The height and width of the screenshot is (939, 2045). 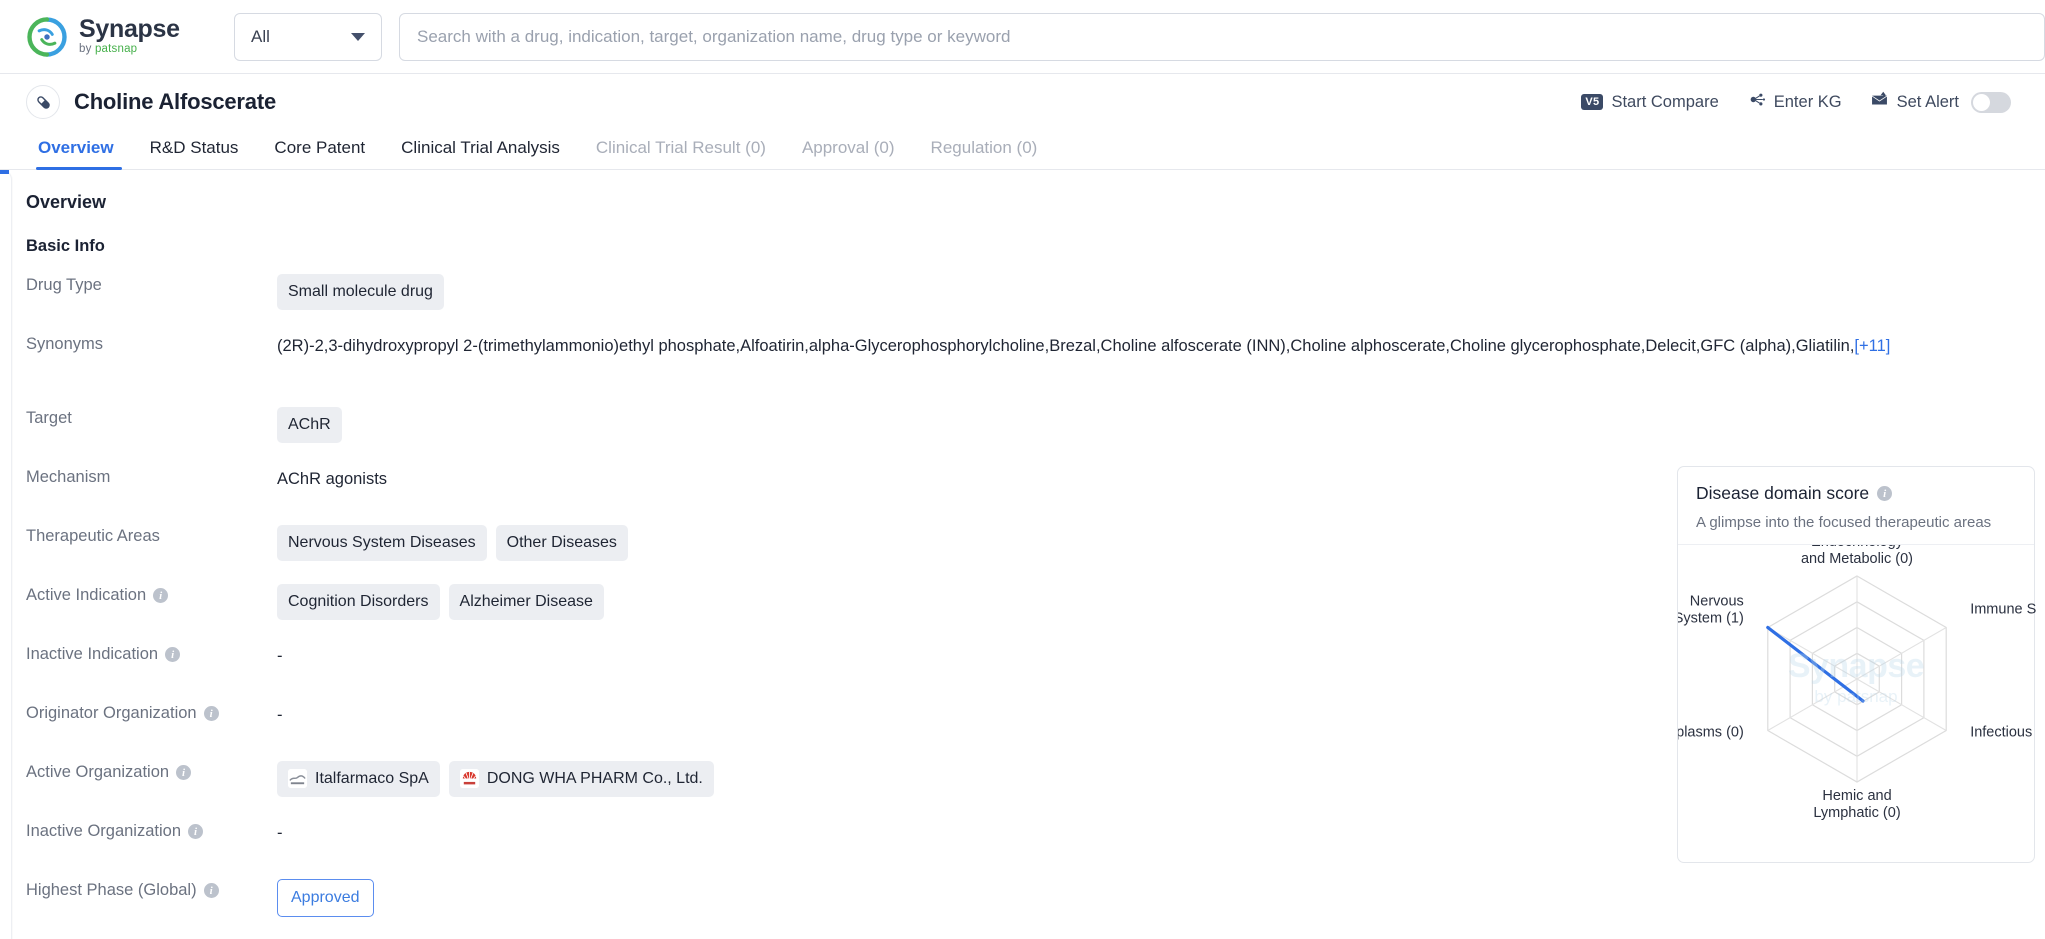 I want to click on enter-kg-label: Enter KG, so click(x=1807, y=101).